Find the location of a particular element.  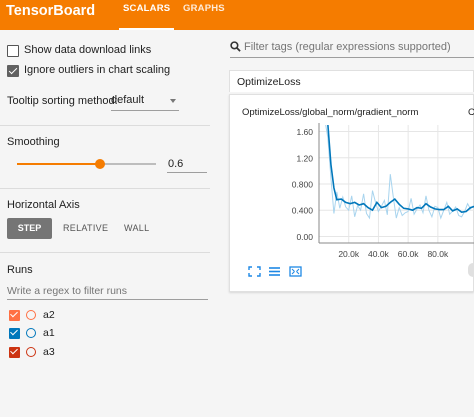

y-tick-label: 0.800 is located at coordinates (303, 185).